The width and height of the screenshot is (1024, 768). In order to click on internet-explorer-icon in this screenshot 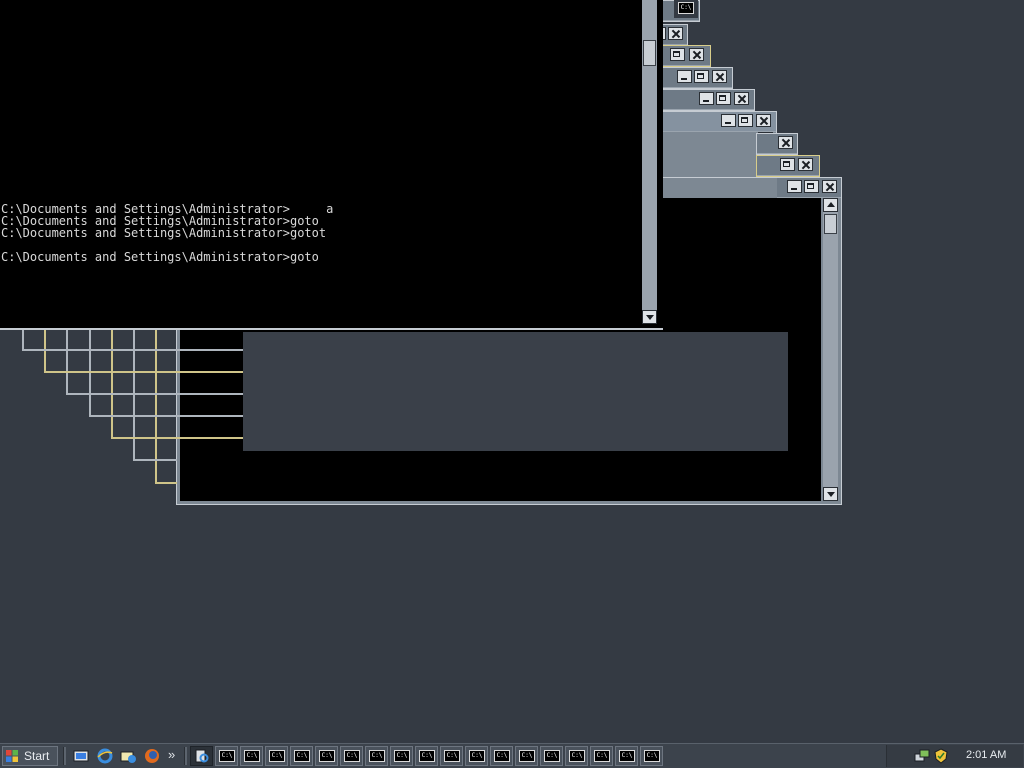, I will do `click(105, 756)`.